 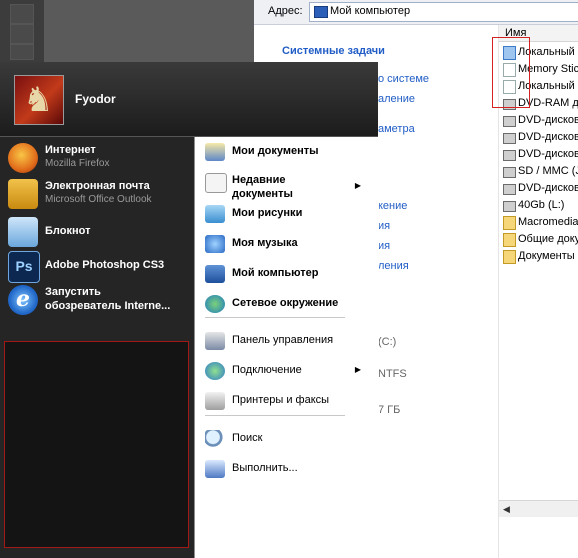 What do you see at coordinates (548, 239) in the screenshot?
I see `file-name: Общие доку` at bounding box center [548, 239].